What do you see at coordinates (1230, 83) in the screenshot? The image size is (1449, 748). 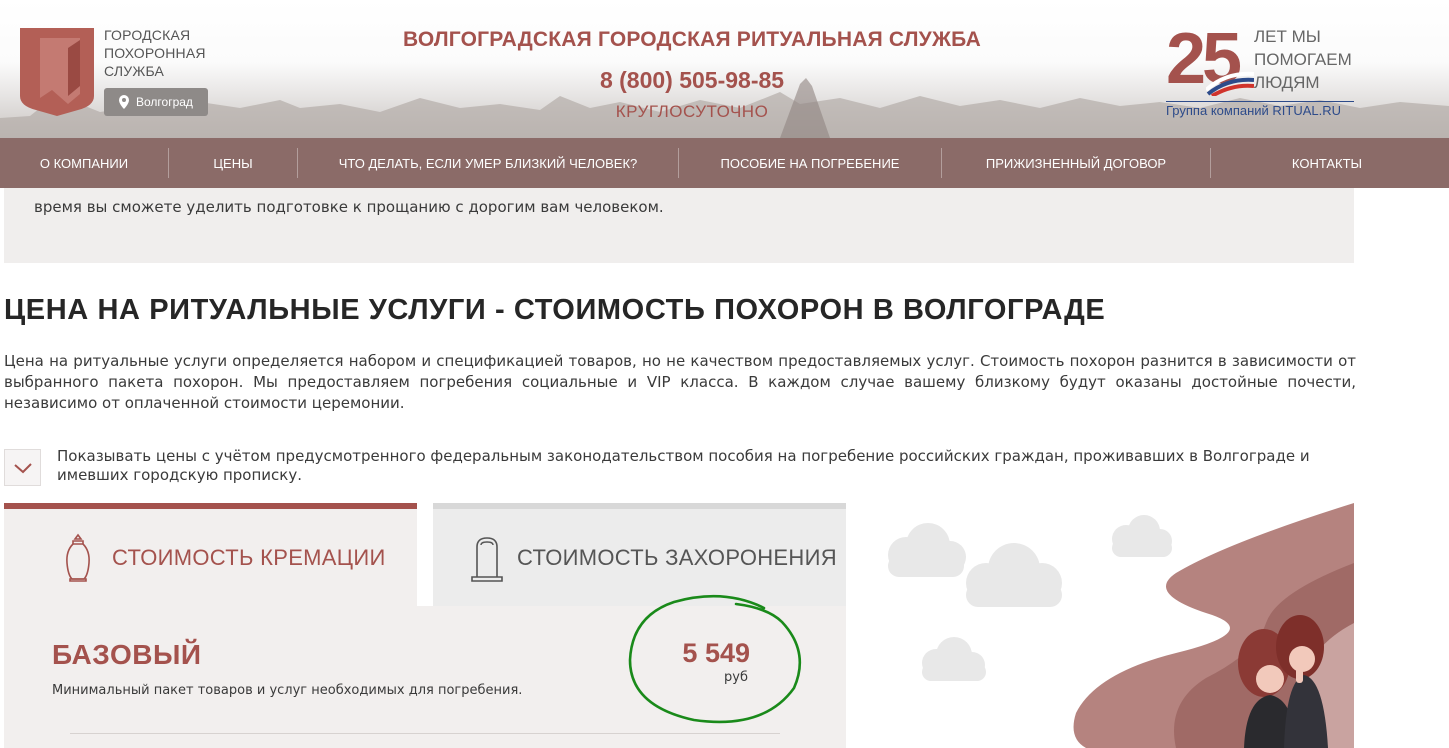 I see `flag-swoosh-icon` at bounding box center [1230, 83].